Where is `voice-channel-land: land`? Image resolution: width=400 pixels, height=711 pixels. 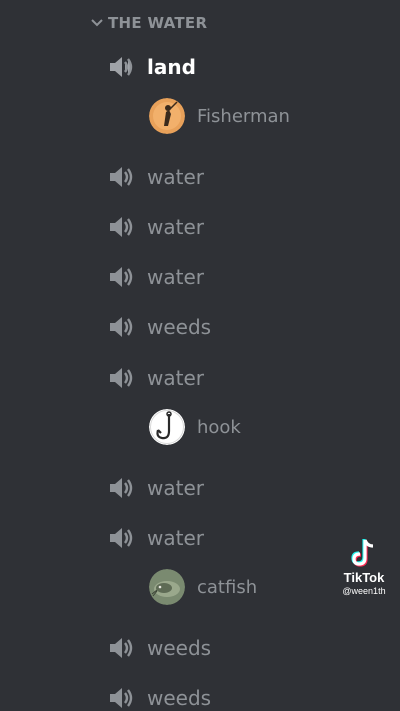 voice-channel-land: land is located at coordinates (152, 67).